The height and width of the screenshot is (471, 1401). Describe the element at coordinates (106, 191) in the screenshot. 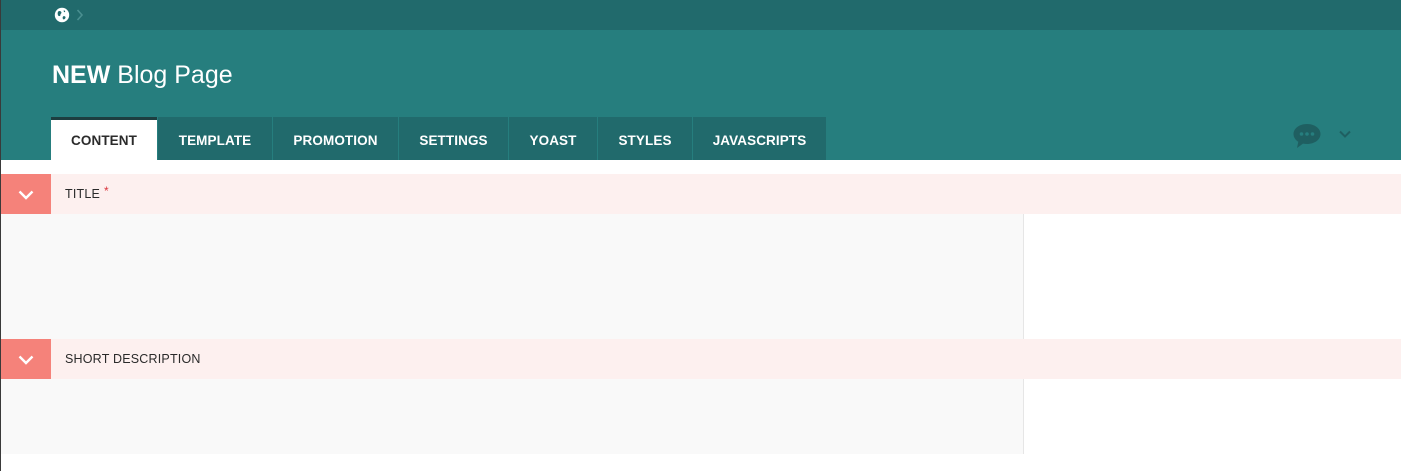

I see `required-marker: *` at that location.